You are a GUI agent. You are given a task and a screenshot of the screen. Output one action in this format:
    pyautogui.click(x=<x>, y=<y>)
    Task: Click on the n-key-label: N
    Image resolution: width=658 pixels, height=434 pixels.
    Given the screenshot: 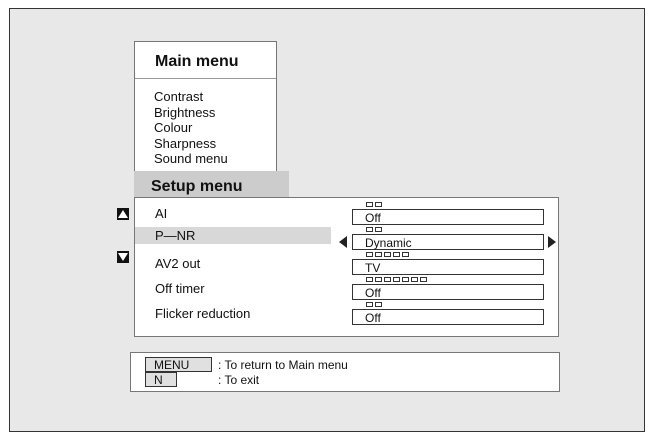 What is the action you would take?
    pyautogui.click(x=158, y=380)
    